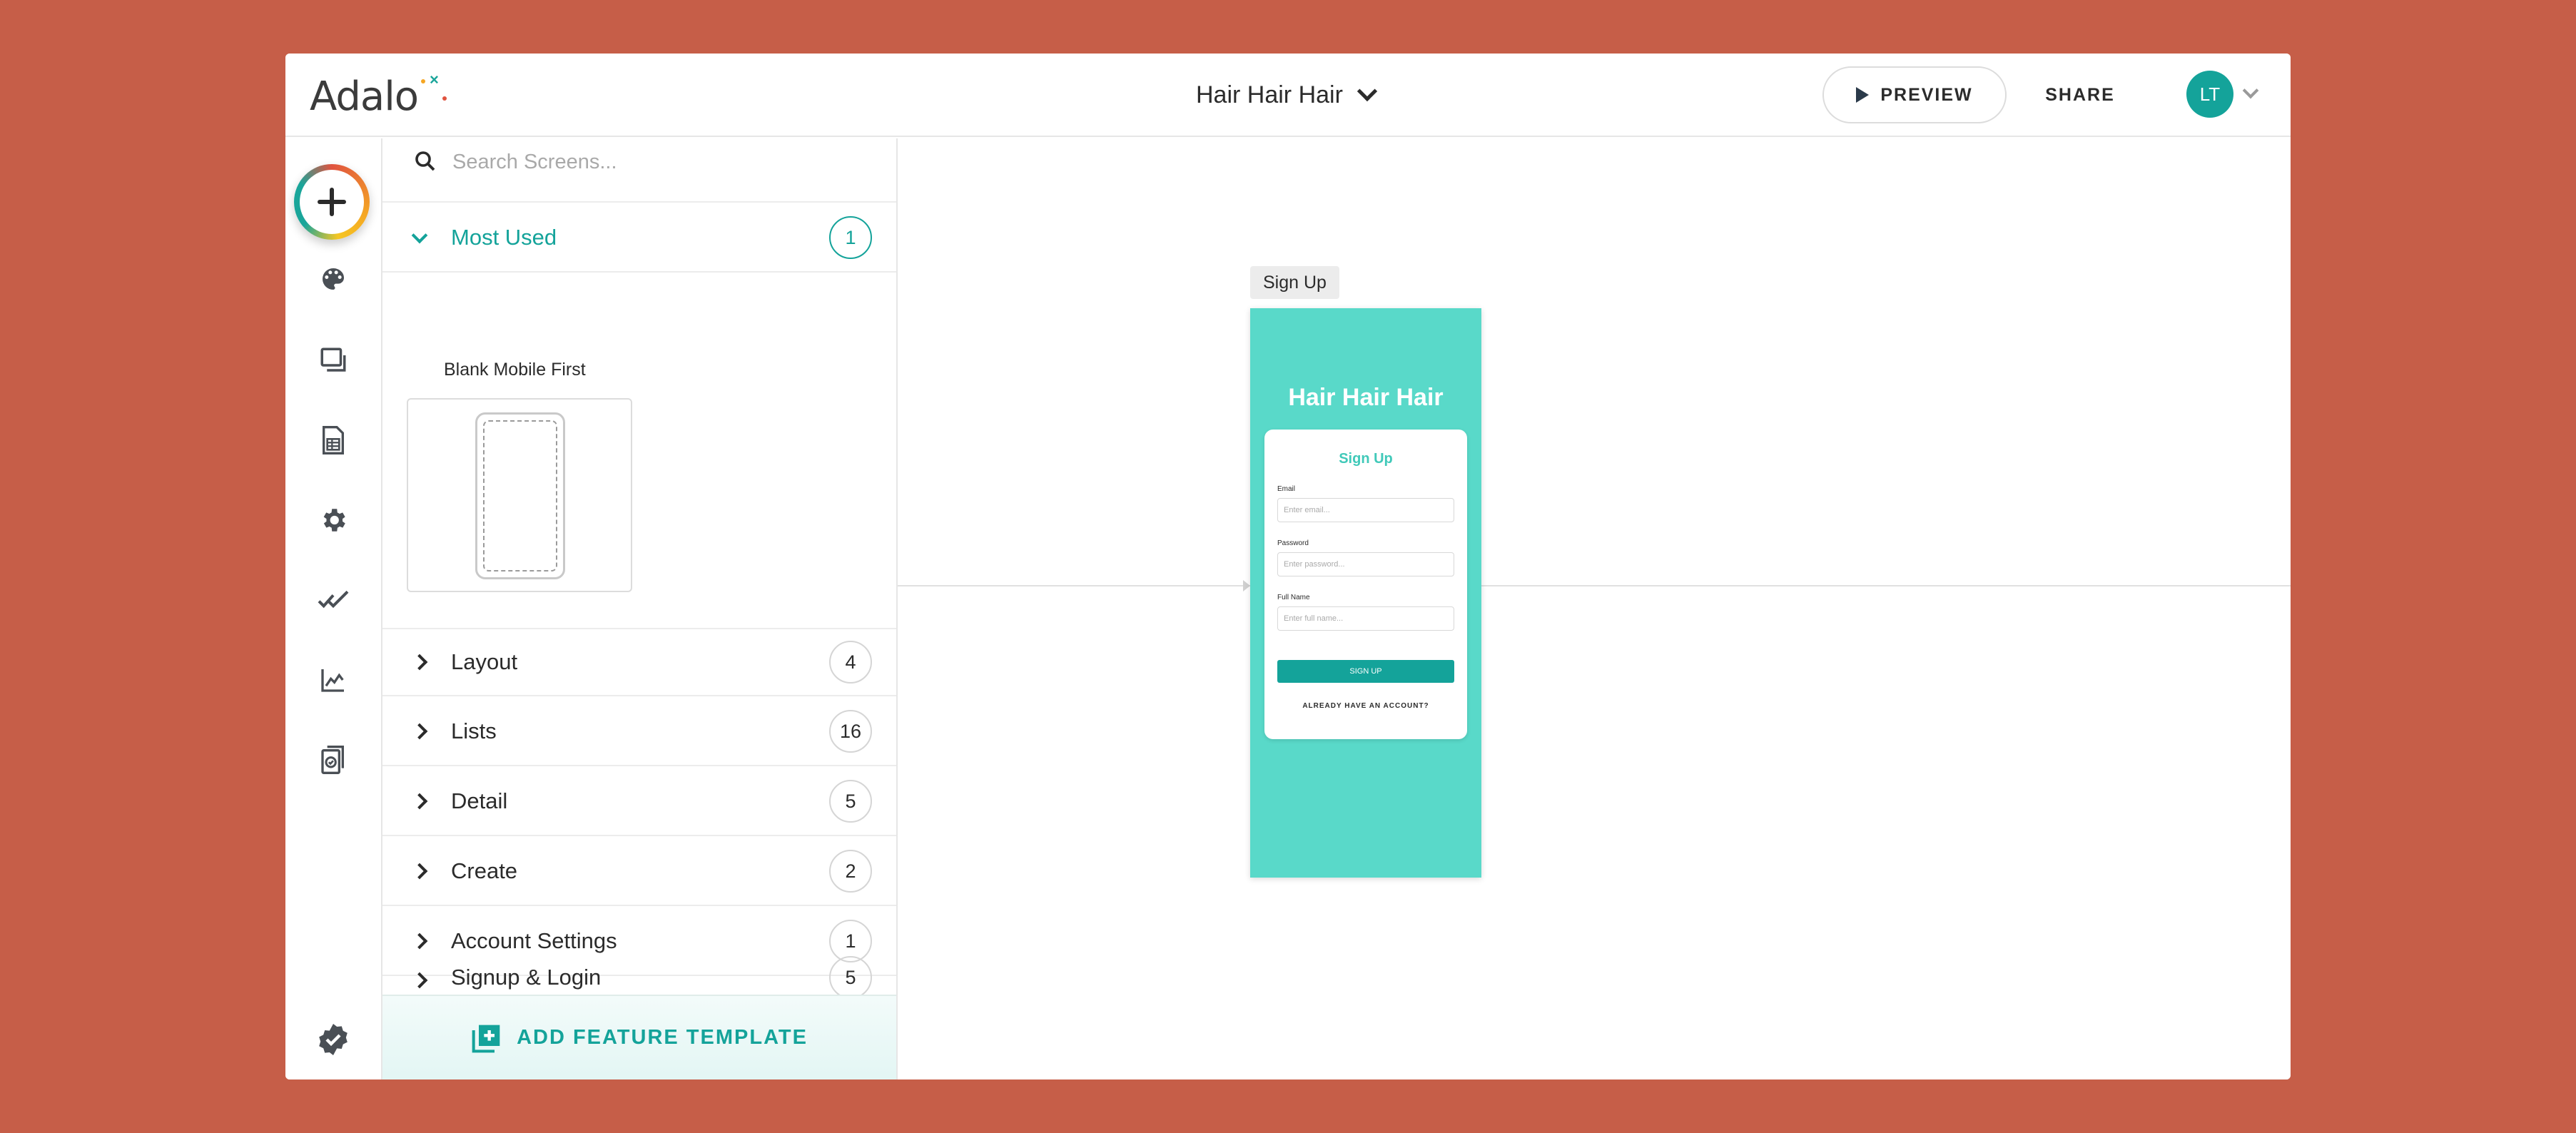  I want to click on add-component-button, so click(332, 202).